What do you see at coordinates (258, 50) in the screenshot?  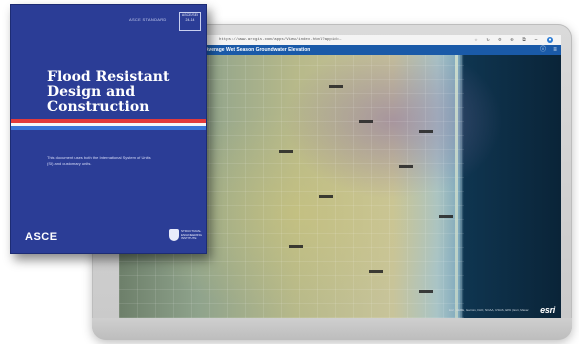 I see `map-app-title: Average Wet Season Groundwater Elevation` at bounding box center [258, 50].